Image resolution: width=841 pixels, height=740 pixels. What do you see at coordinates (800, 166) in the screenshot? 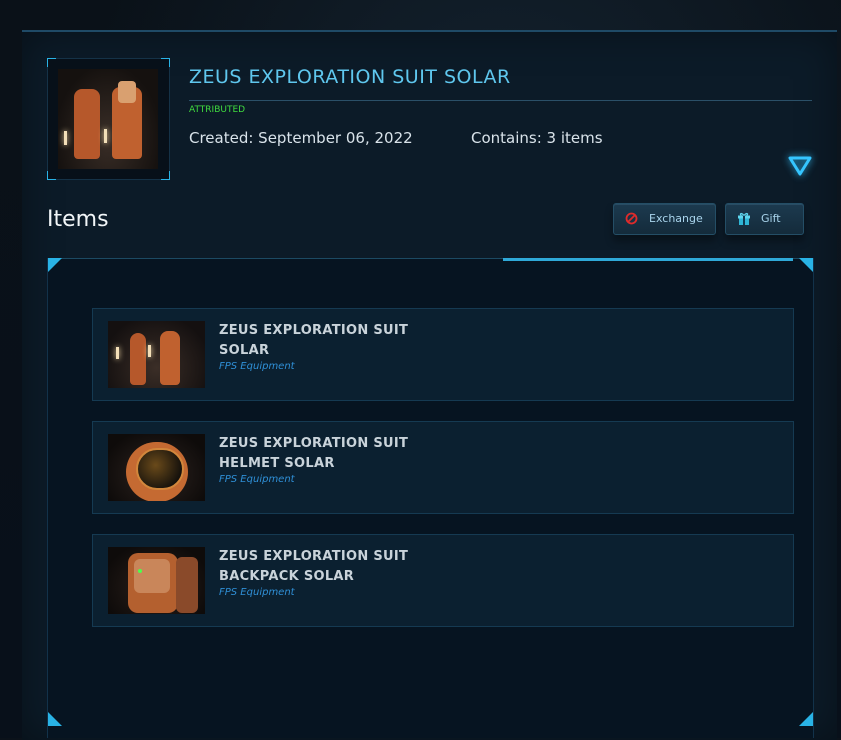
I see `triangle-down-icon` at bounding box center [800, 166].